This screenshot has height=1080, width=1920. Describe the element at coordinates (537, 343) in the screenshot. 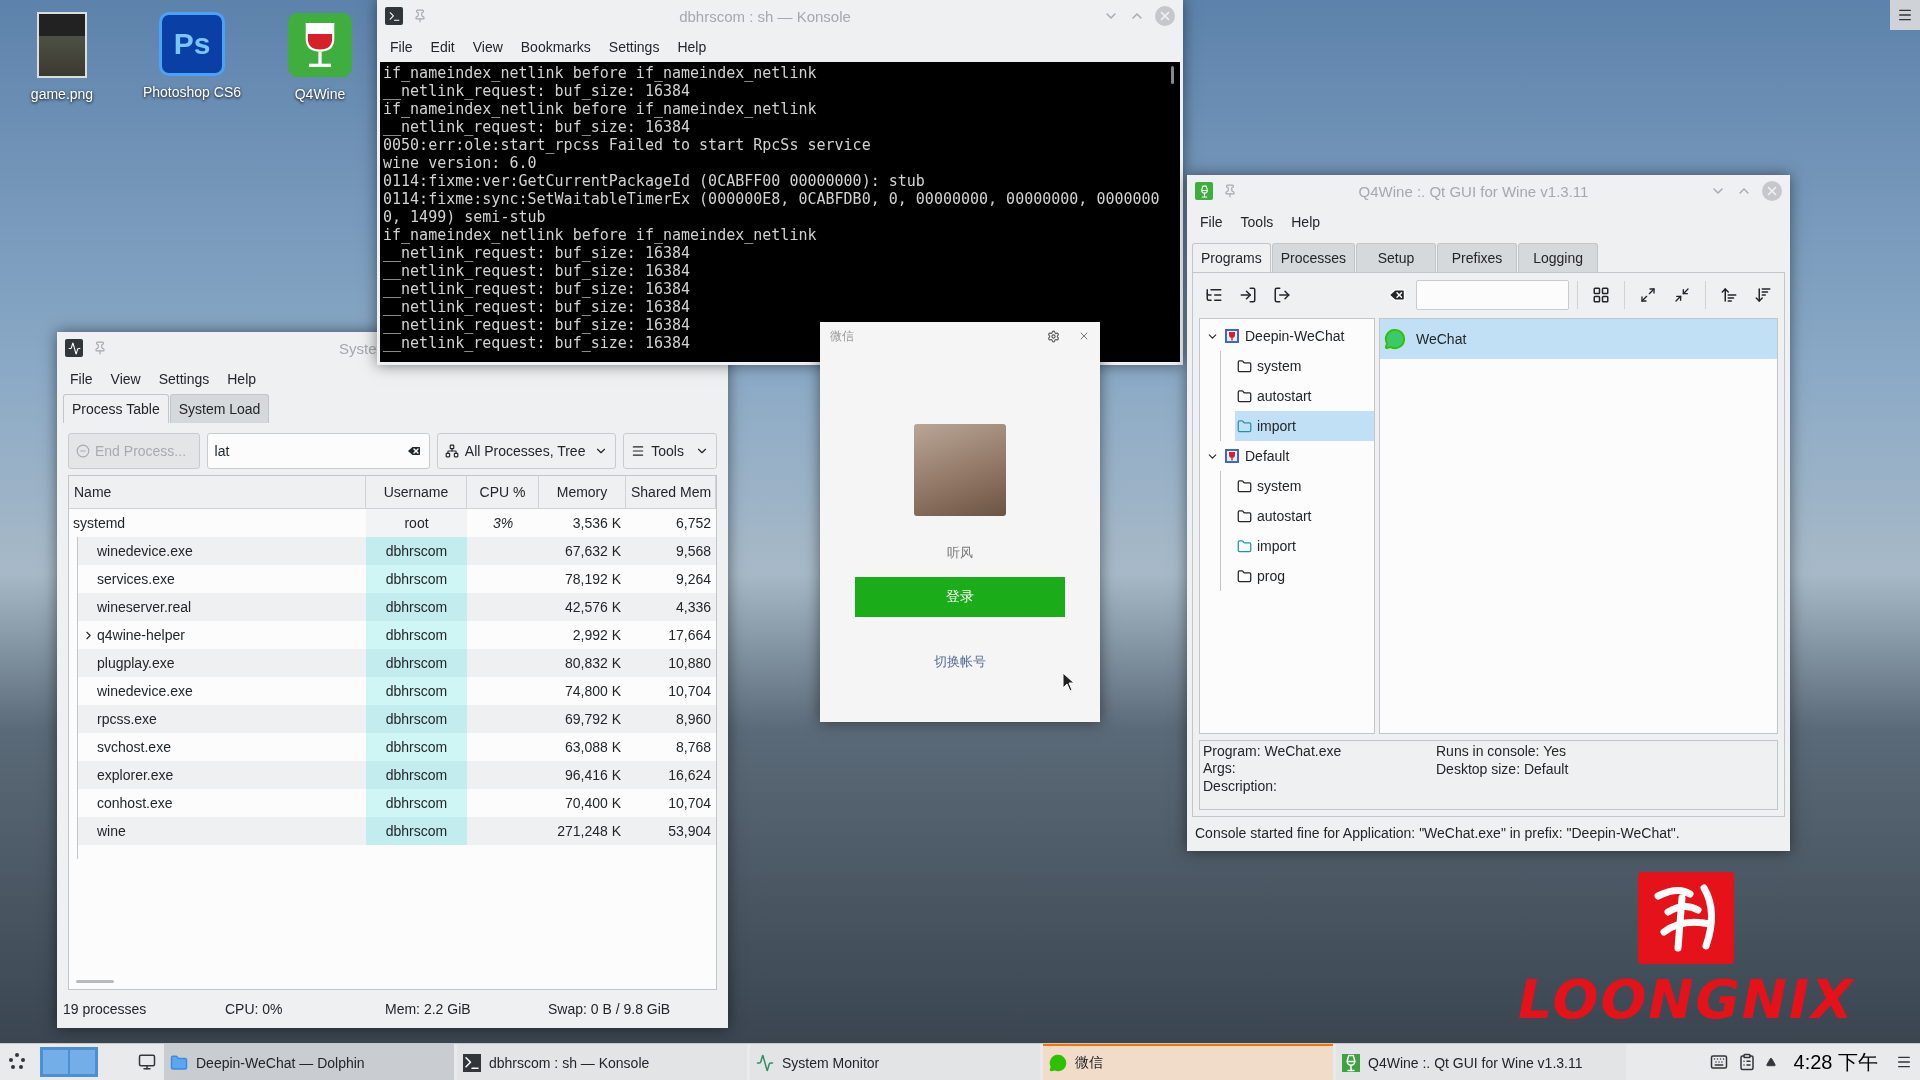

I see `terminal-line: __netlink_request: buf_size: 16384` at that location.